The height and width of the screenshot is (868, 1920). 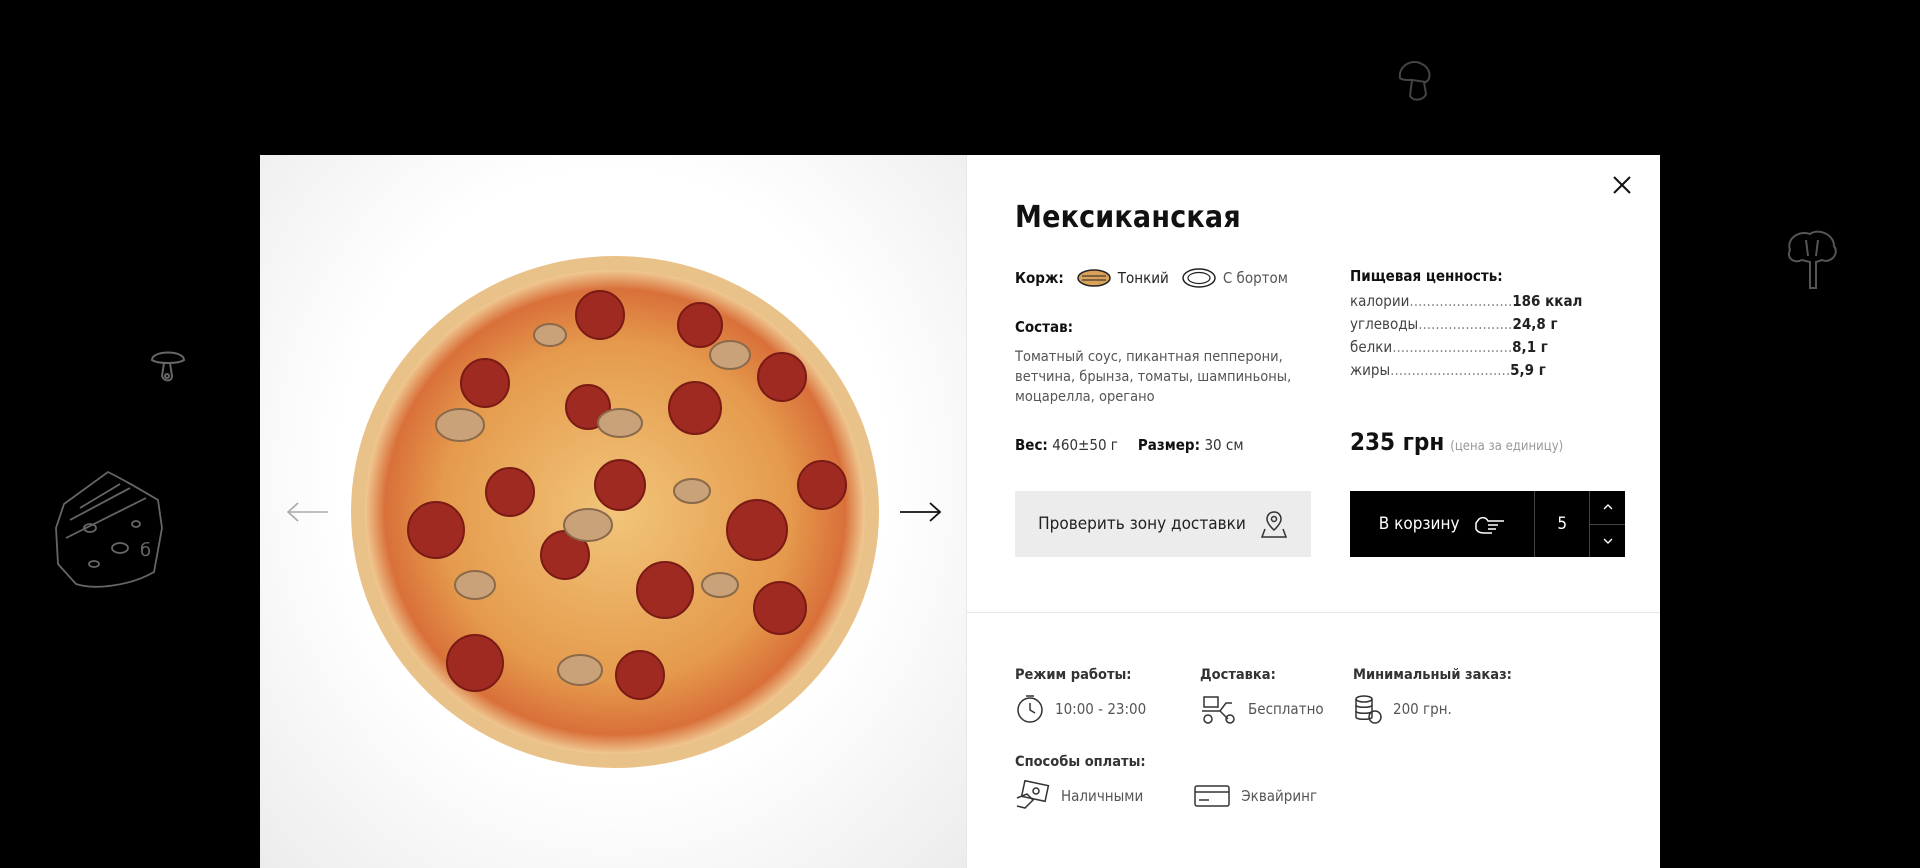 I want to click on map-pin-icon, so click(x=1273, y=524).